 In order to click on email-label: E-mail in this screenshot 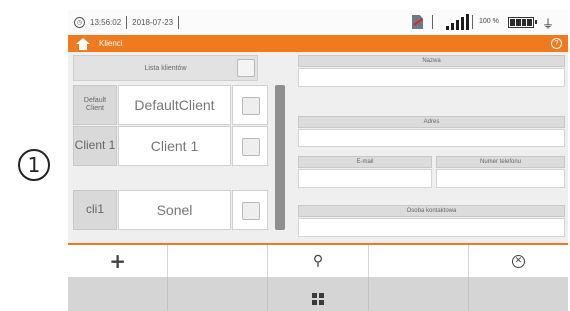, I will do `click(365, 162)`.